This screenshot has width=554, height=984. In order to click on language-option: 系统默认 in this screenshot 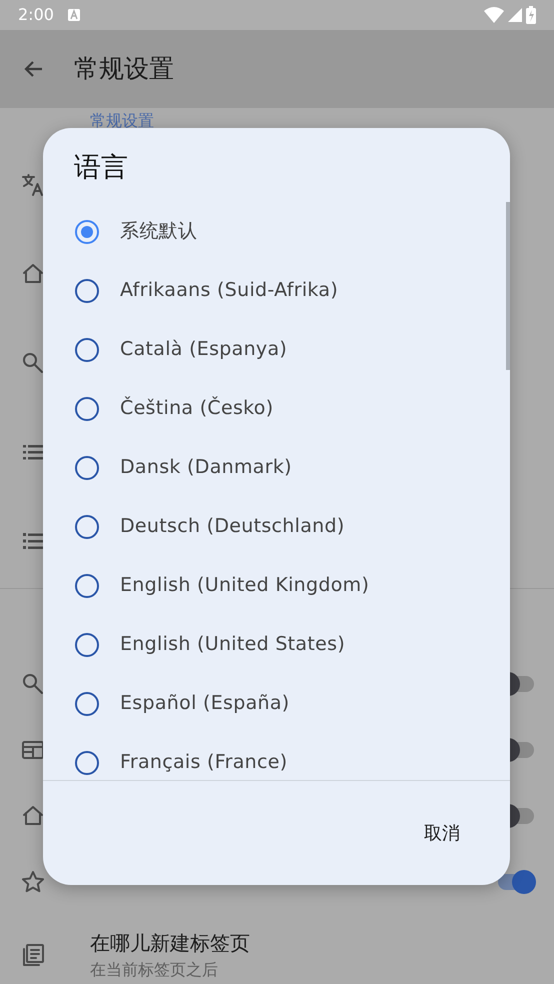, I will do `click(159, 231)`.